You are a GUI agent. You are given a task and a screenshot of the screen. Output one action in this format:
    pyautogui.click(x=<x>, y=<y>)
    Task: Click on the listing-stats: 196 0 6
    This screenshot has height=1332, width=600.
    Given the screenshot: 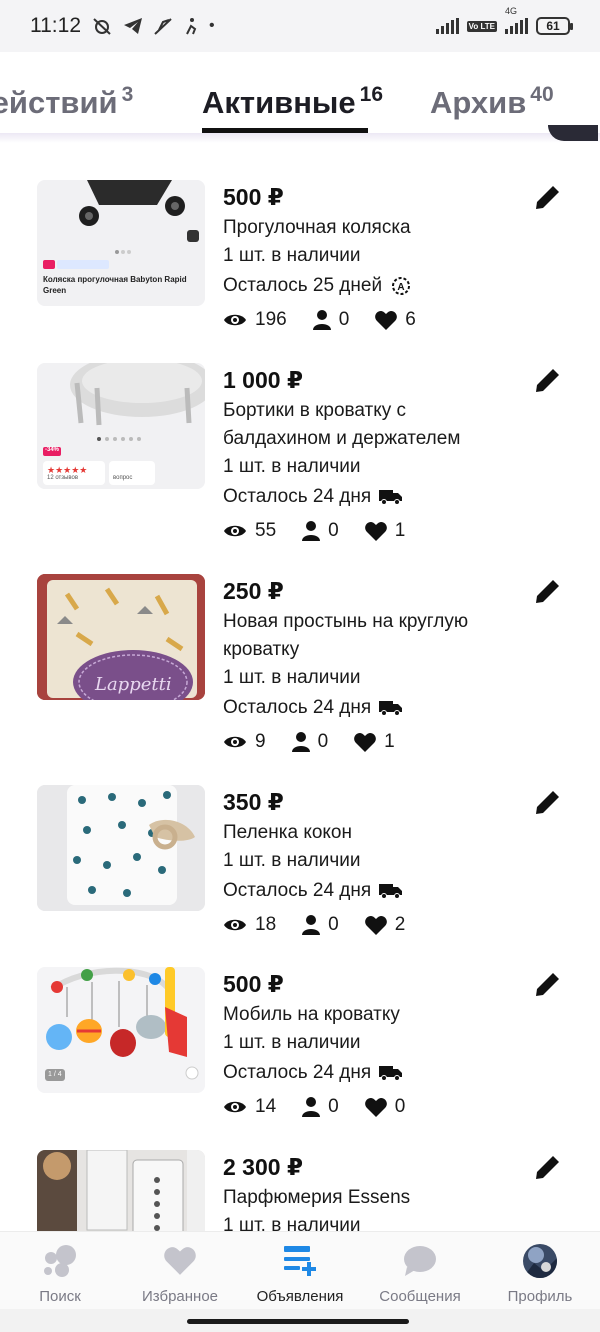 What is the action you would take?
    pyautogui.click(x=373, y=320)
    